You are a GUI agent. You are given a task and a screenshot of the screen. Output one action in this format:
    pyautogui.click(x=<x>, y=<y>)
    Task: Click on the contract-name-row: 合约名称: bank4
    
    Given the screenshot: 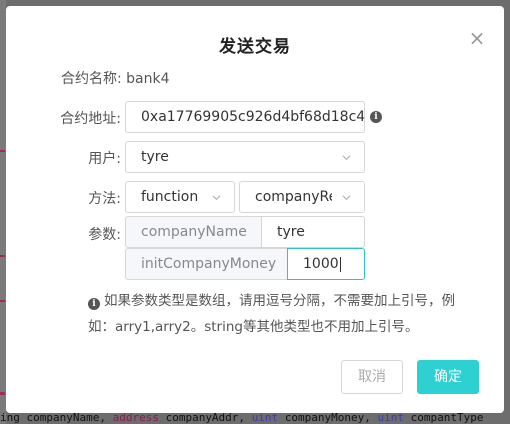 What is the action you would take?
    pyautogui.click(x=115, y=78)
    